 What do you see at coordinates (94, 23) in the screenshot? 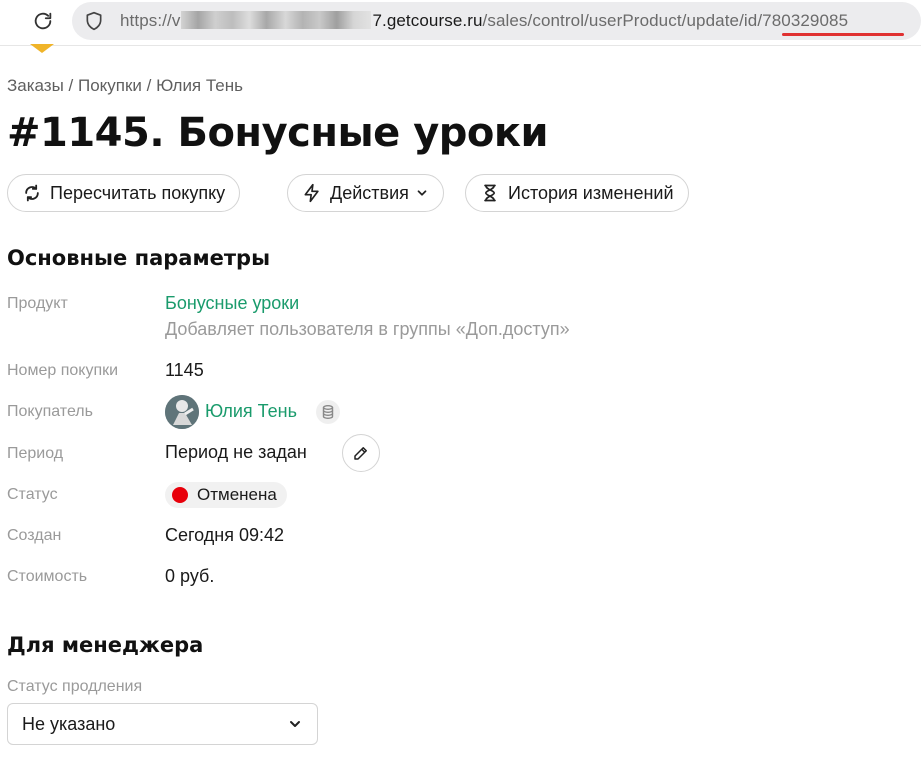
I see `shield-icon` at bounding box center [94, 23].